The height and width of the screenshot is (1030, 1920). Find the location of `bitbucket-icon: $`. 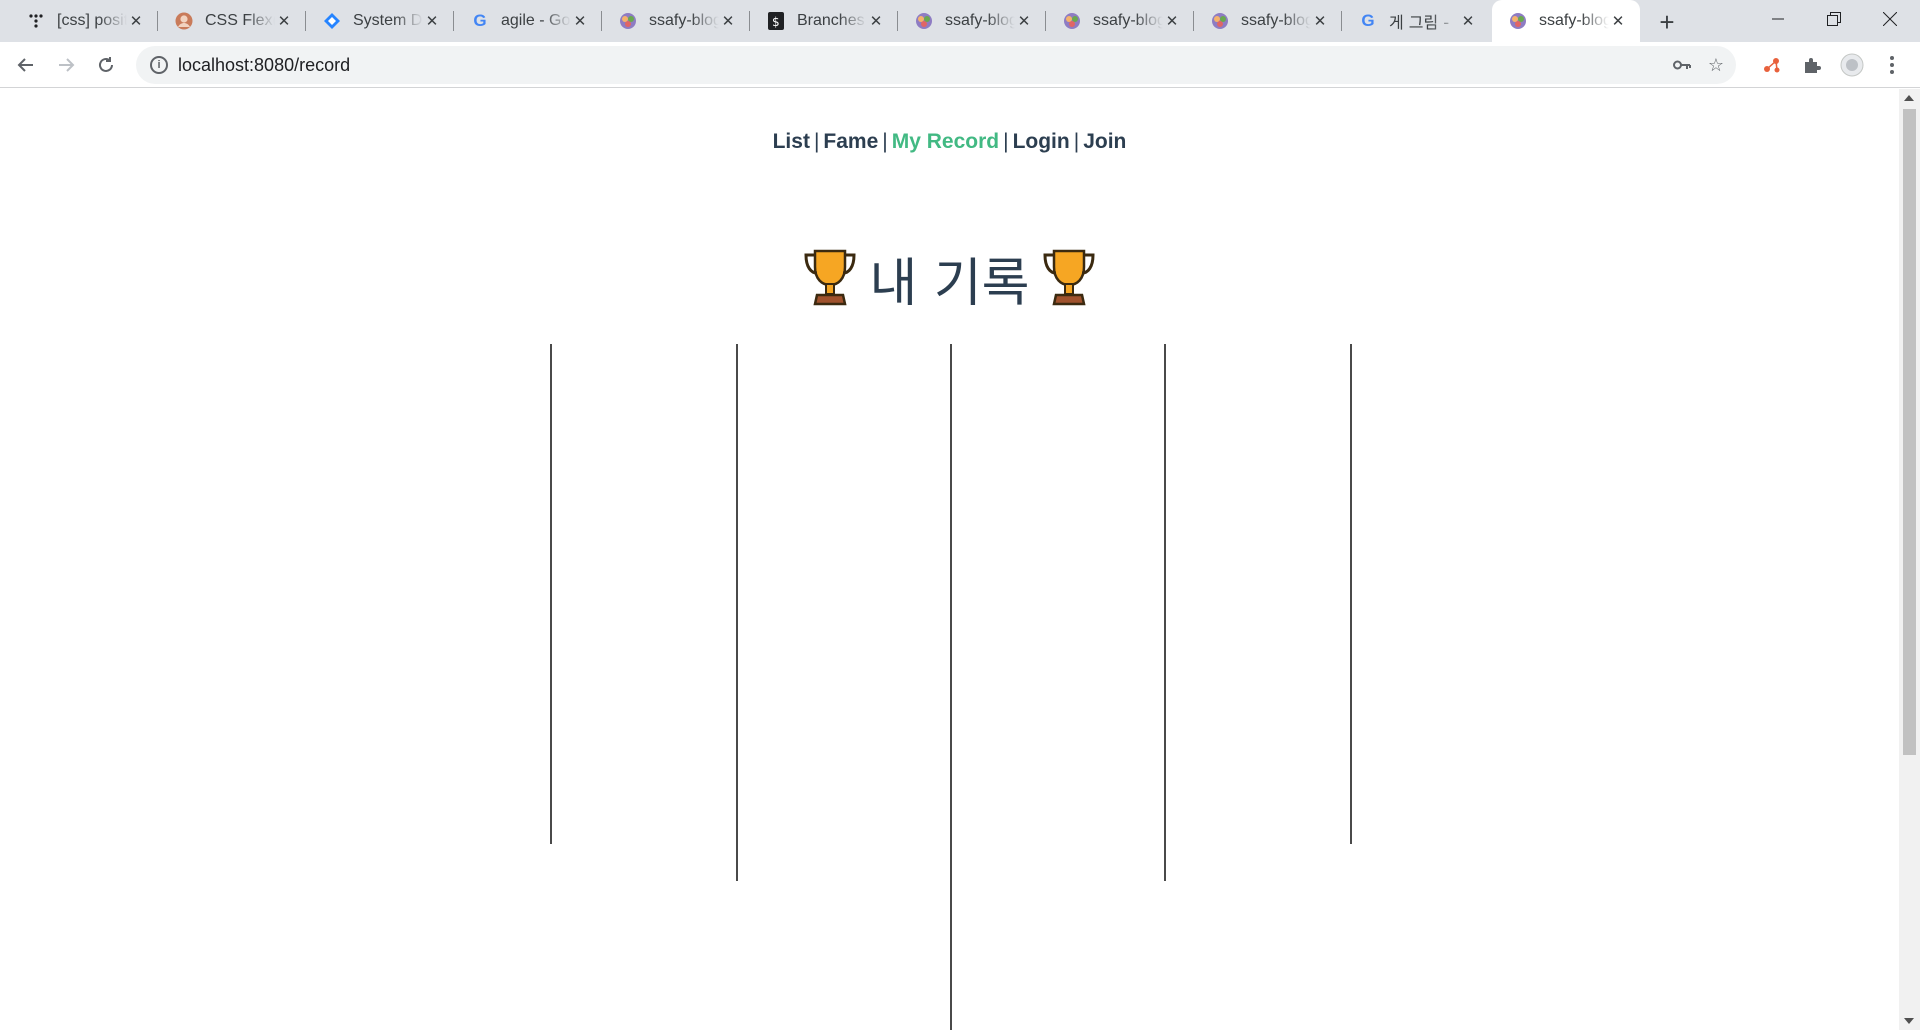

bitbucket-icon: $ is located at coordinates (776, 21).